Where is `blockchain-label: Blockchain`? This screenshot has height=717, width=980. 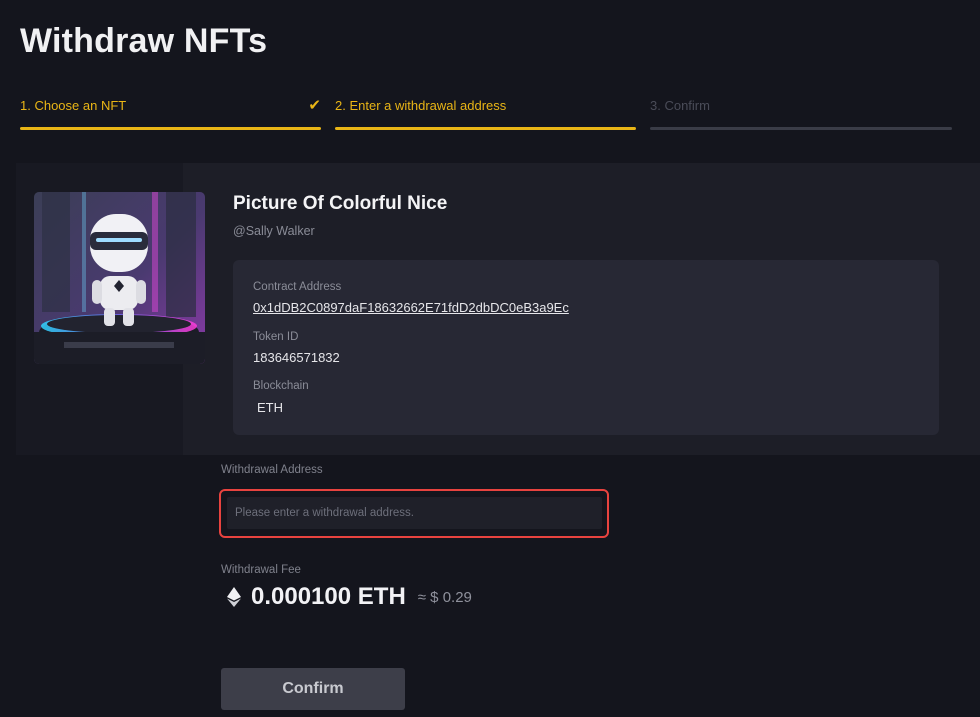 blockchain-label: Blockchain is located at coordinates (281, 386).